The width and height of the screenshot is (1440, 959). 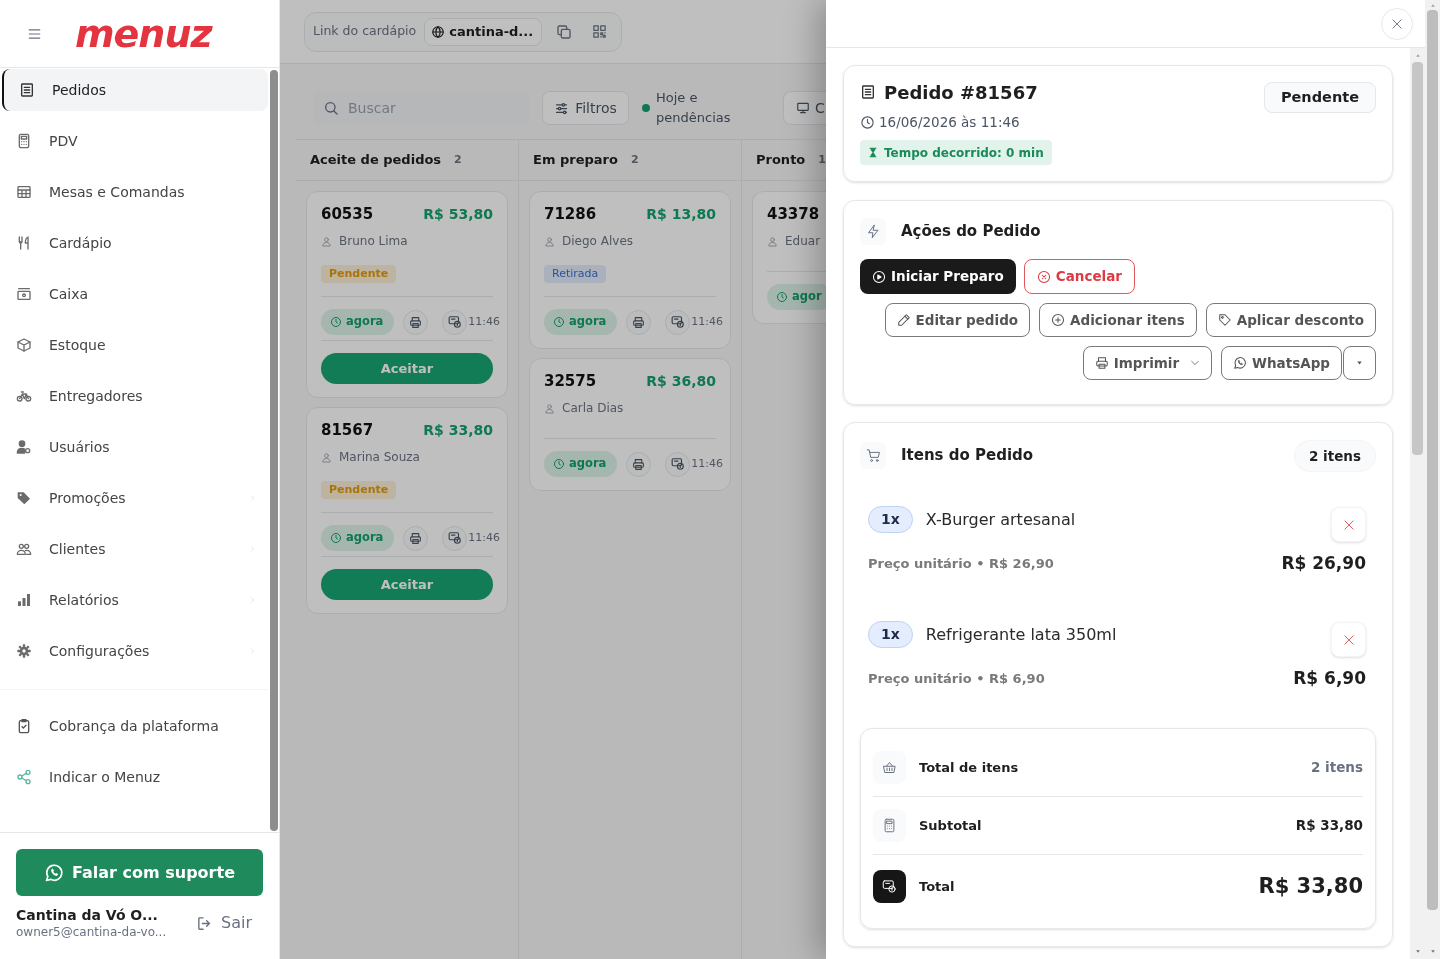 What do you see at coordinates (135, 447) in the screenshot?
I see `nav-item: Usuários` at bounding box center [135, 447].